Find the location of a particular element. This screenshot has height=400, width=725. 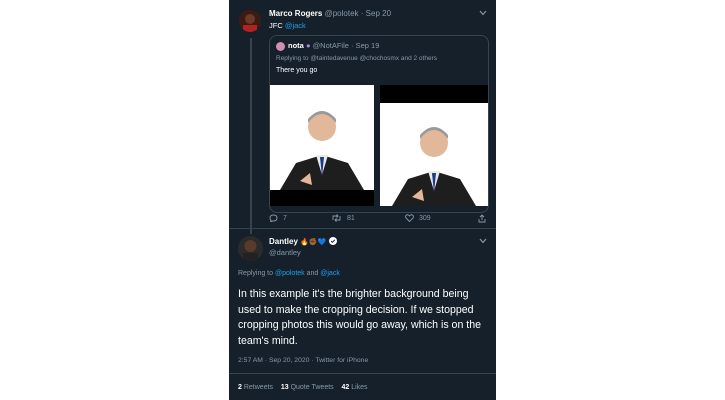

retweets-label: Retweets is located at coordinates (258, 387).